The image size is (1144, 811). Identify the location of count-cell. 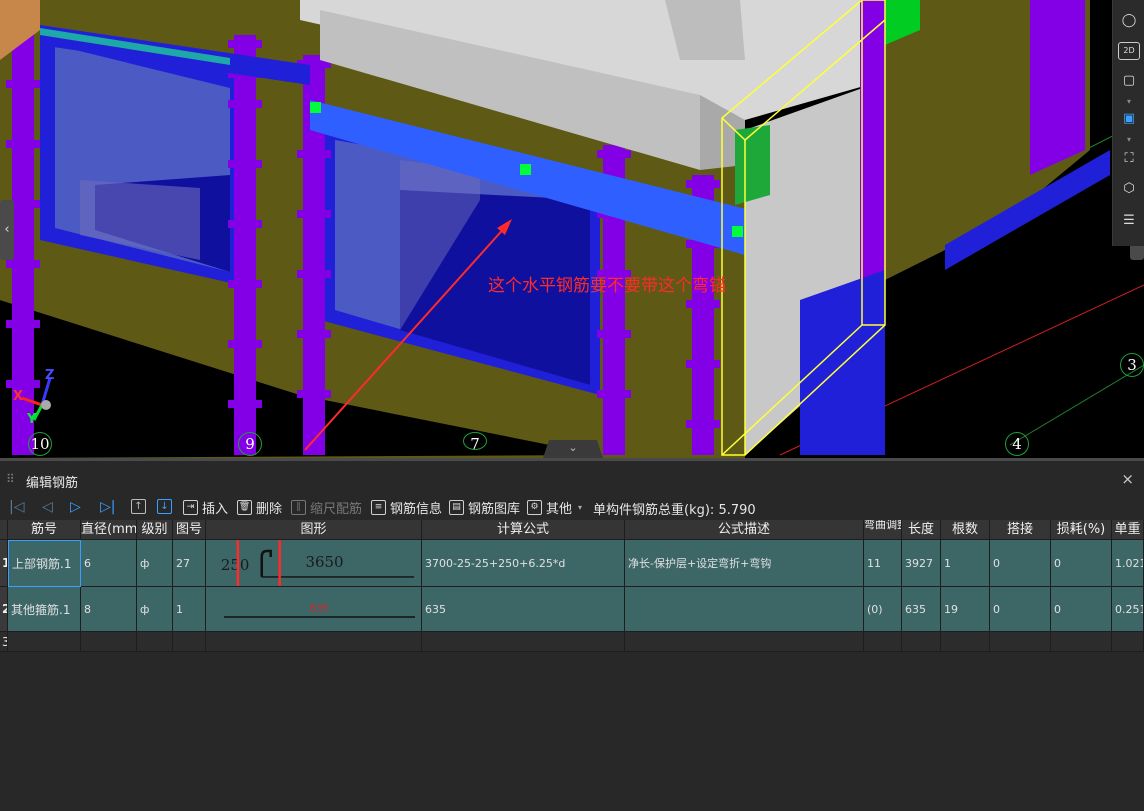
(965, 642).